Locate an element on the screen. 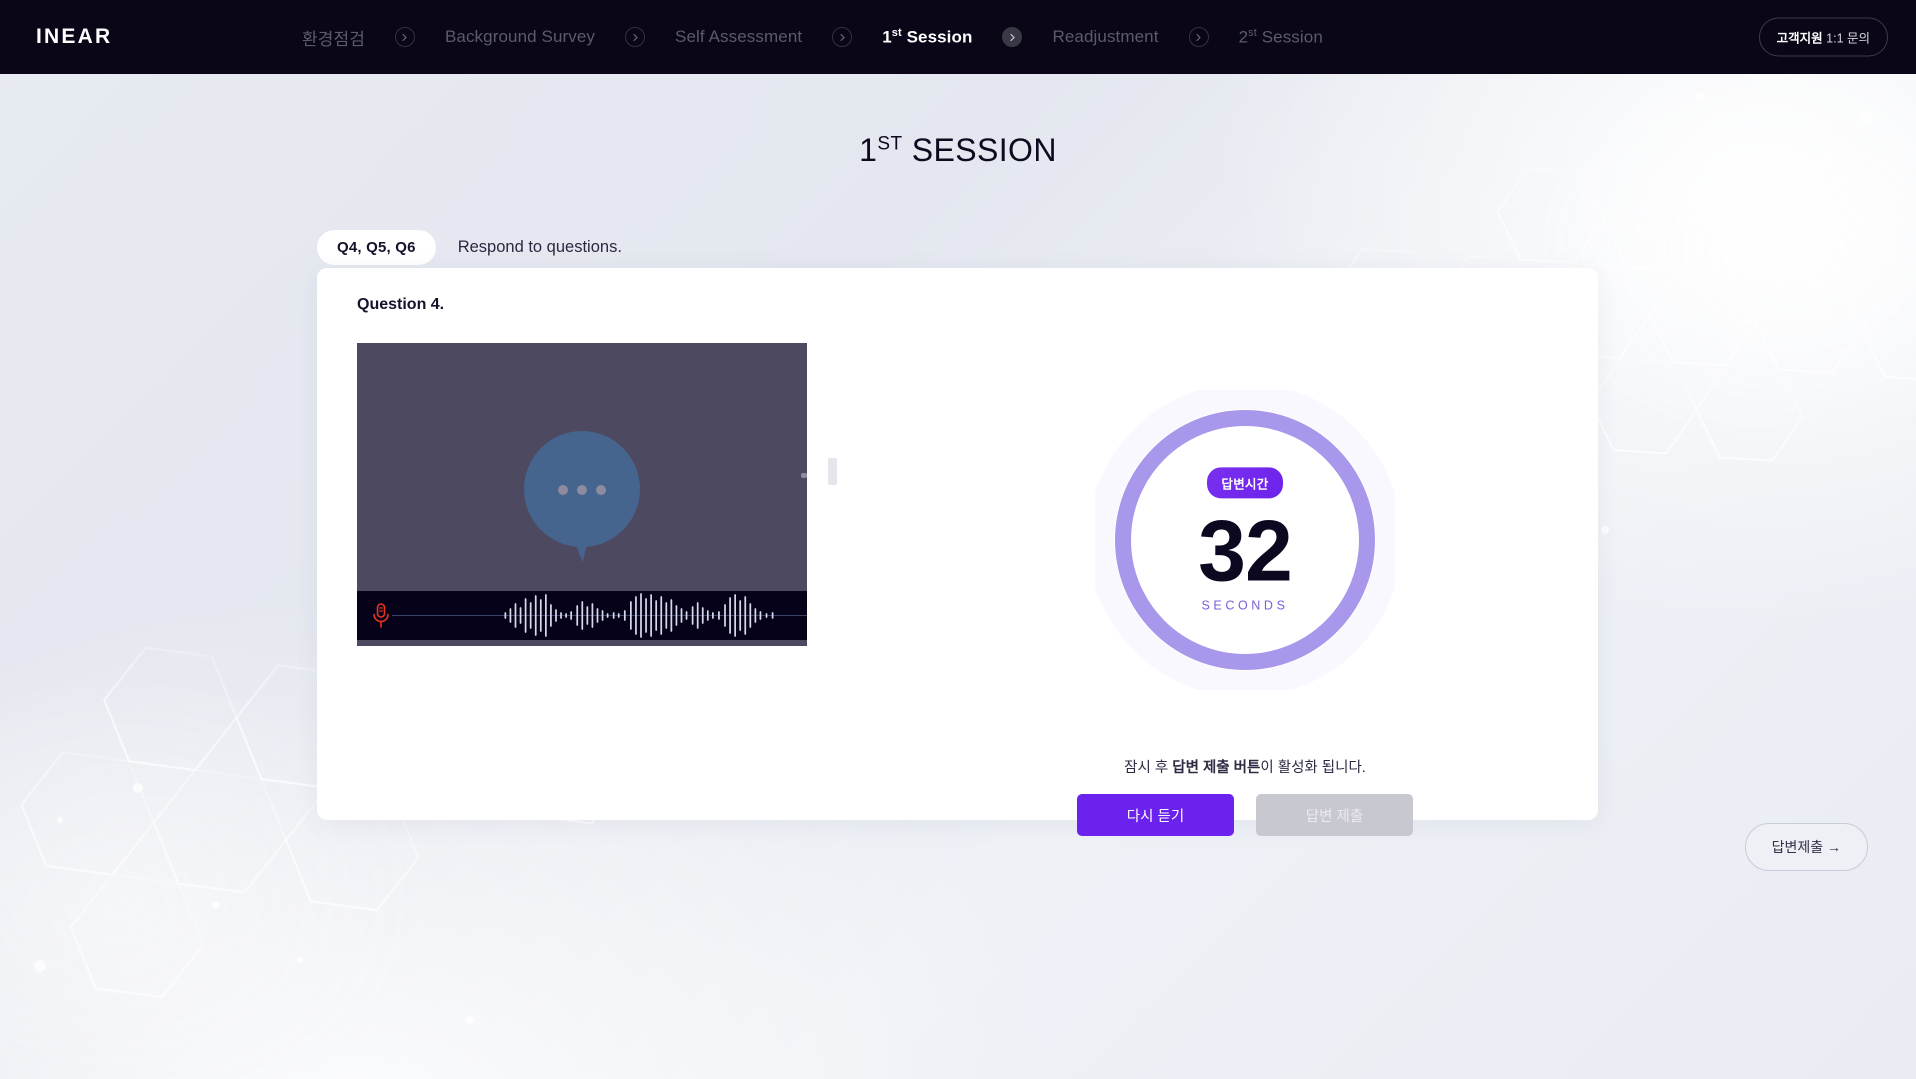  customer-support-button: 고객지원 1:1 문의 is located at coordinates (1823, 37).